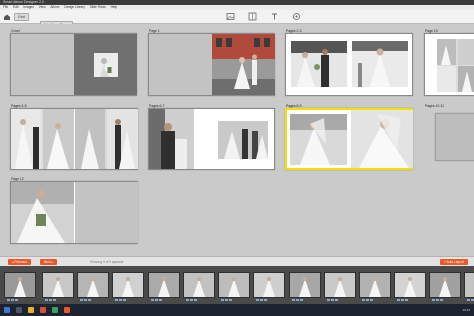 Image resolution: width=474 pixels, height=316 pixels. What do you see at coordinates (19, 310) in the screenshot?
I see `search-icon` at bounding box center [19, 310].